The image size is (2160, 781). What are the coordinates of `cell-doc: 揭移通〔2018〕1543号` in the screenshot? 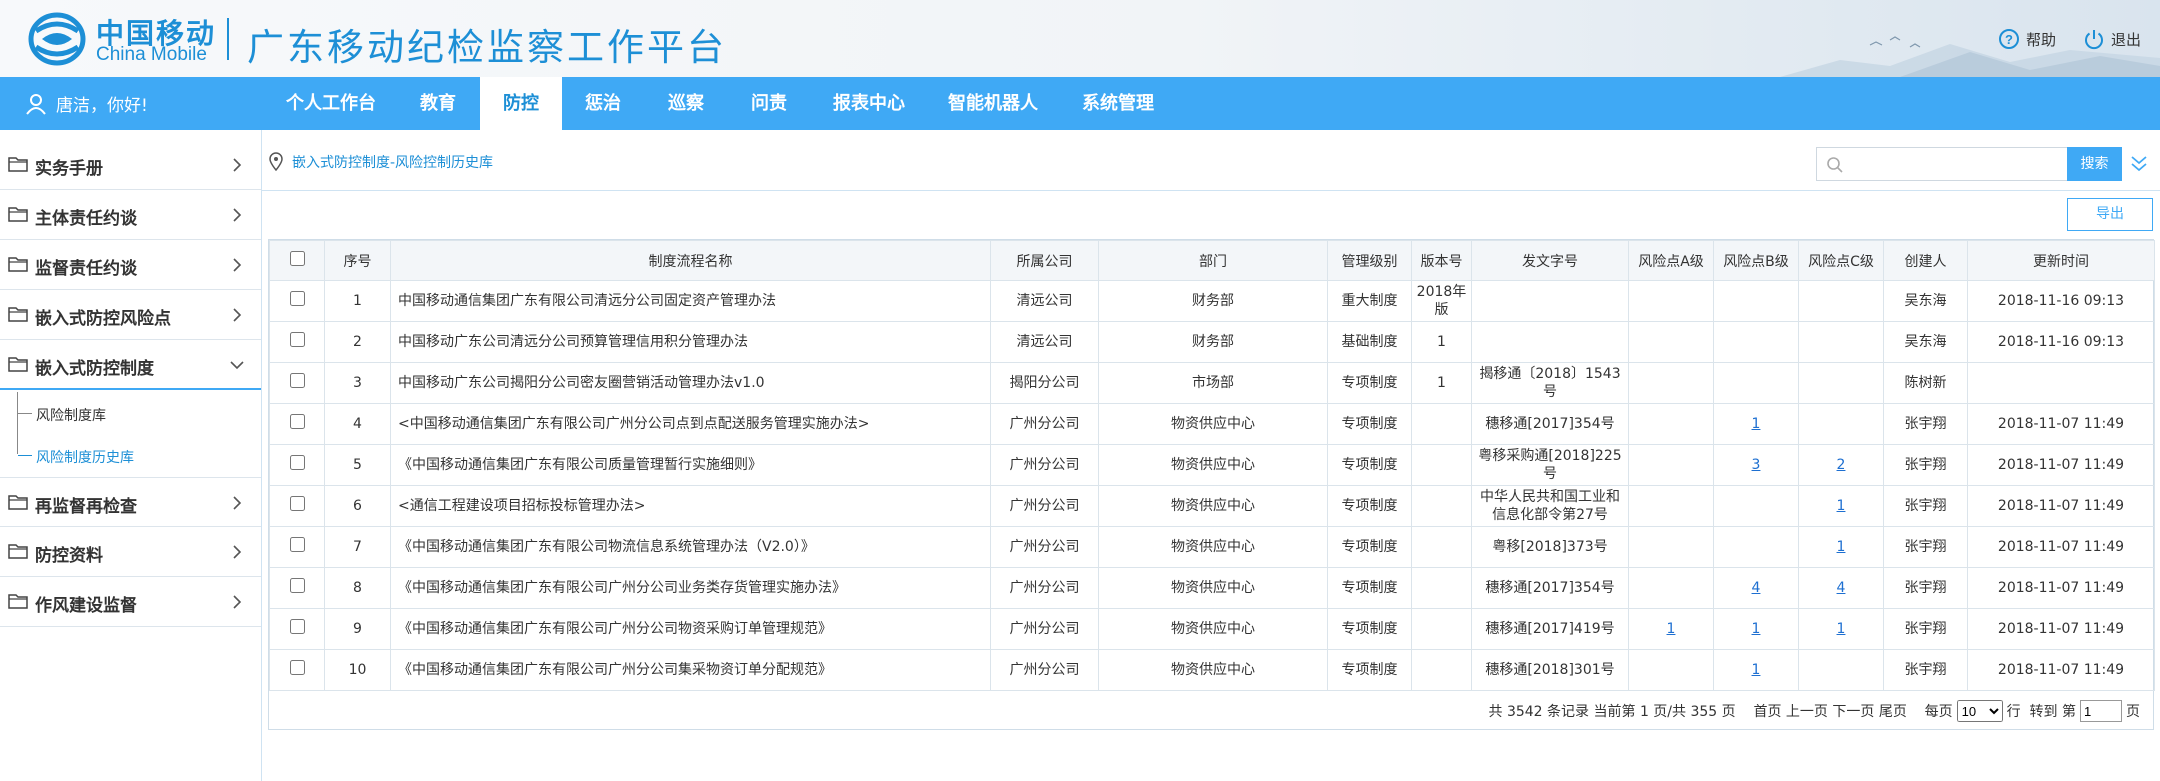 It's located at (1550, 383).